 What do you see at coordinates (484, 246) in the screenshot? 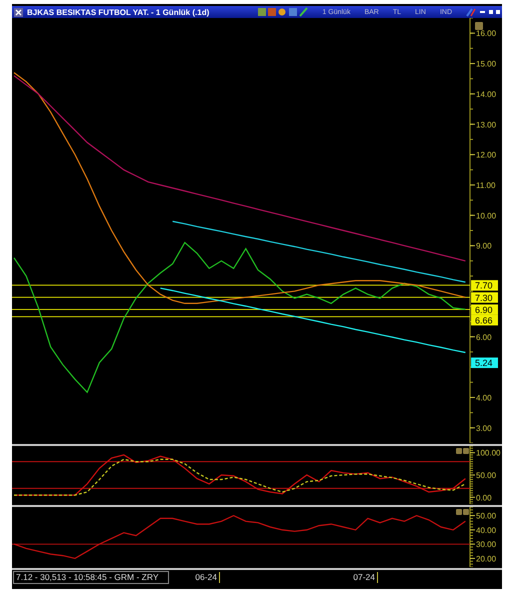
I see `axis-label: 9.00` at bounding box center [484, 246].